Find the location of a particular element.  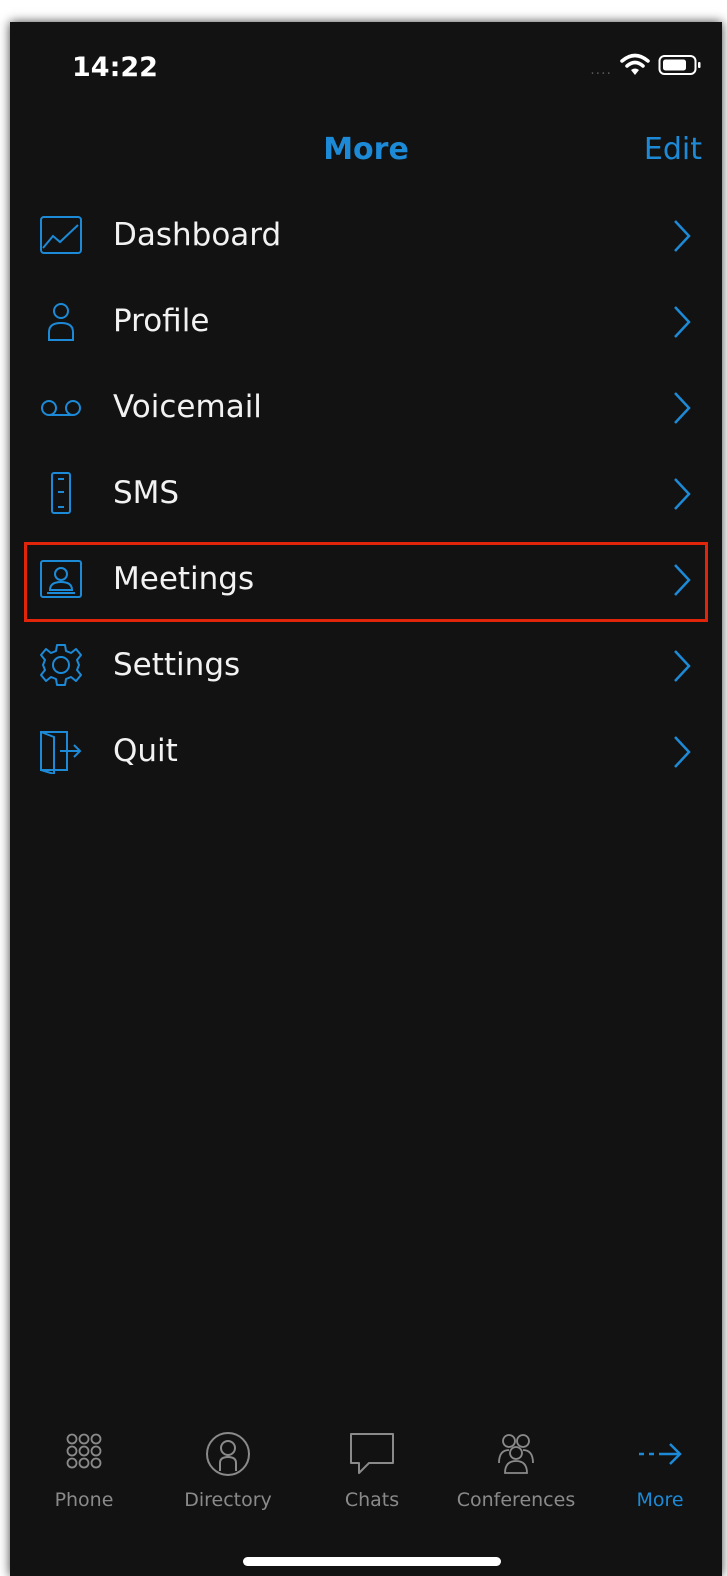

gear-icon is located at coordinates (61, 665).